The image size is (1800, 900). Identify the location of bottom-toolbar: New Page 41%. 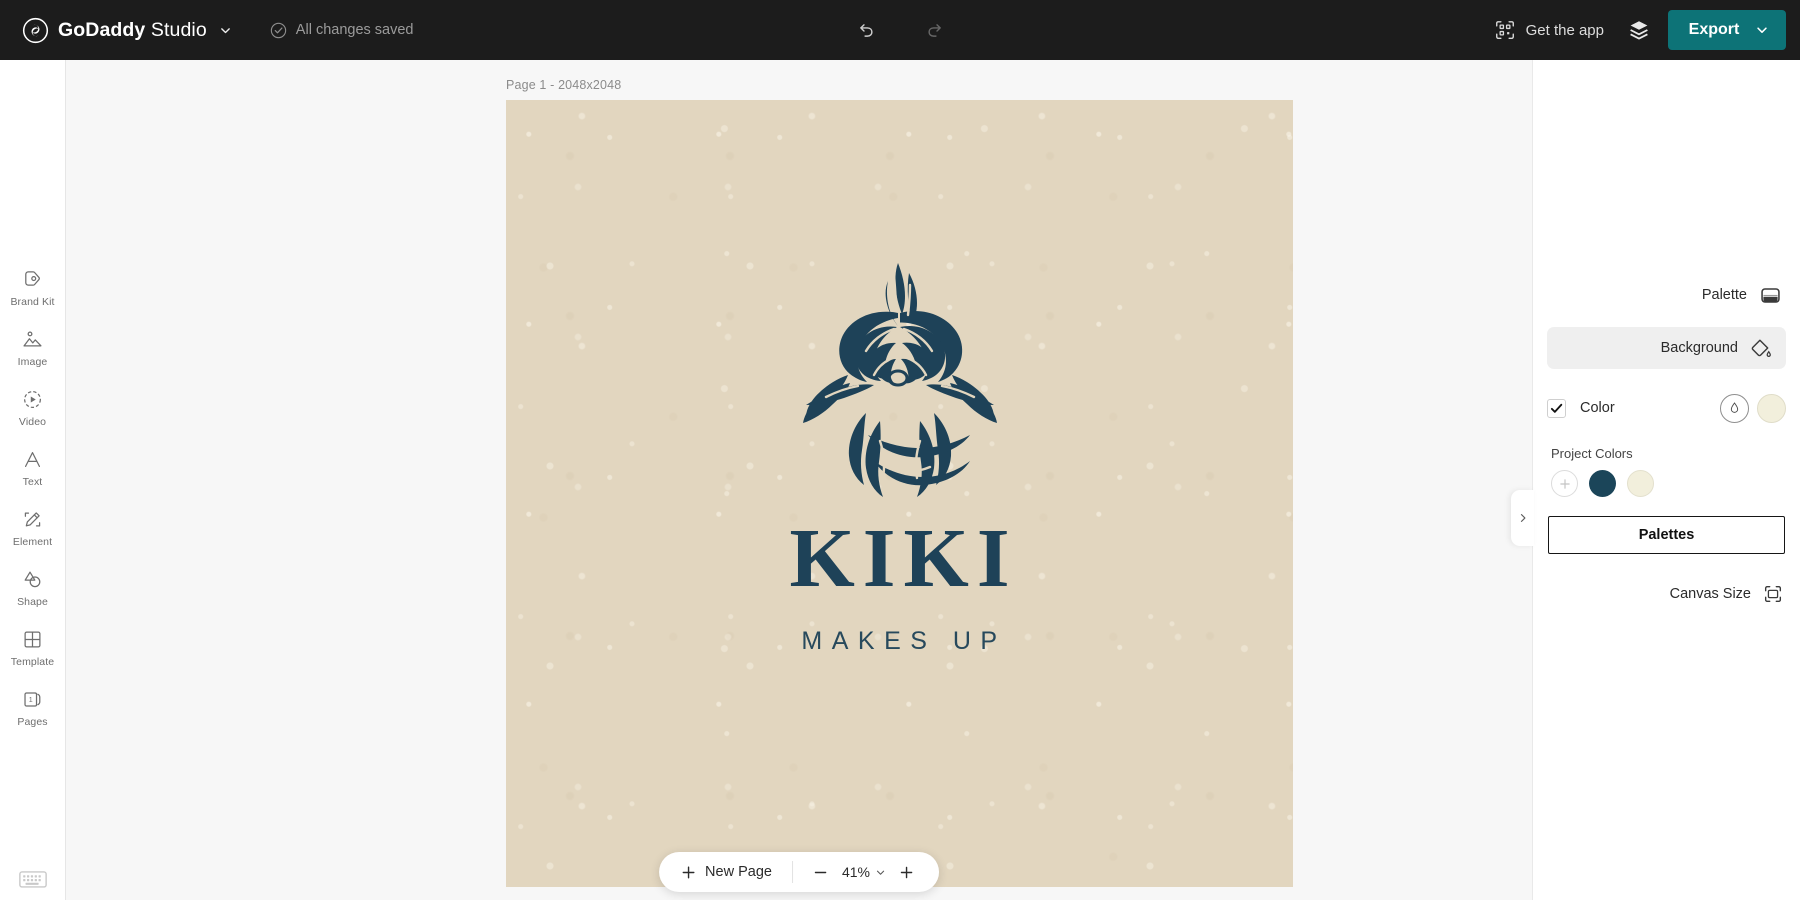
(799, 872).